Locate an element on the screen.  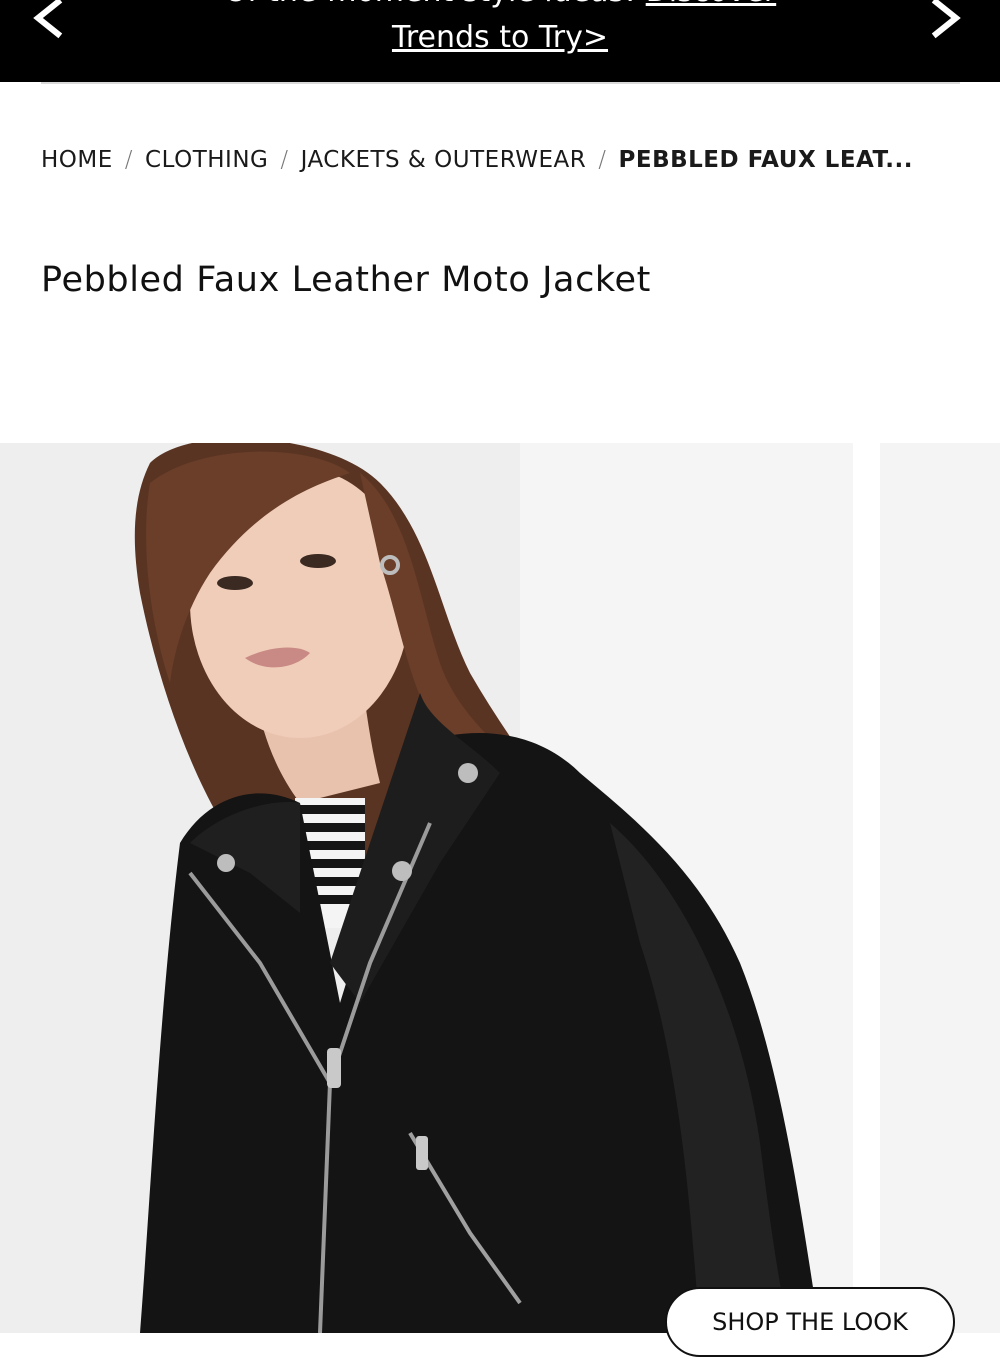
breadcrumb-jackets-outerwear: JACKETS & OUTERWEAR is located at coordinates (444, 160).